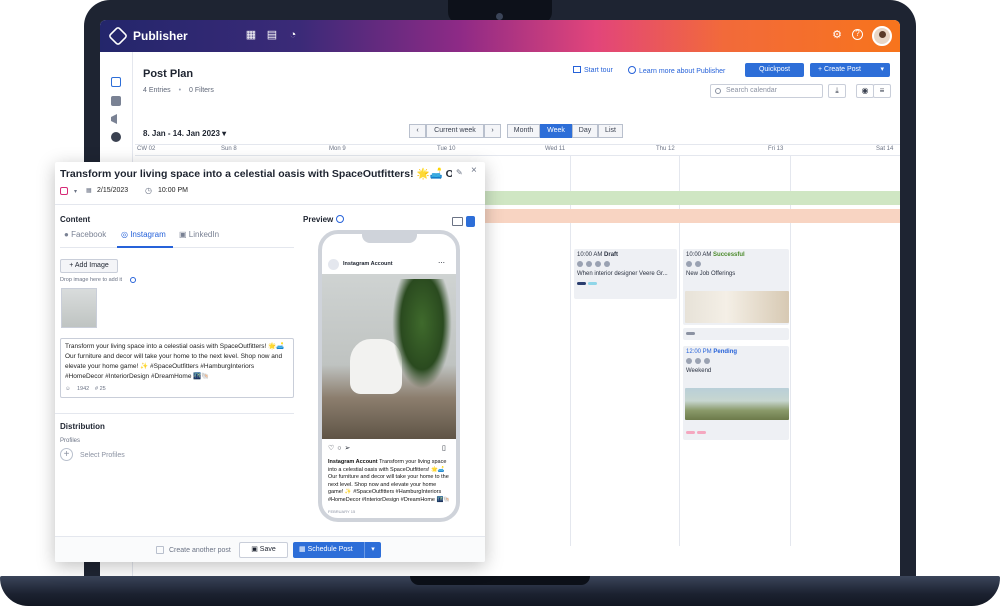  Describe the element at coordinates (882, 91) in the screenshot. I see `filter-icon: ≡` at that location.